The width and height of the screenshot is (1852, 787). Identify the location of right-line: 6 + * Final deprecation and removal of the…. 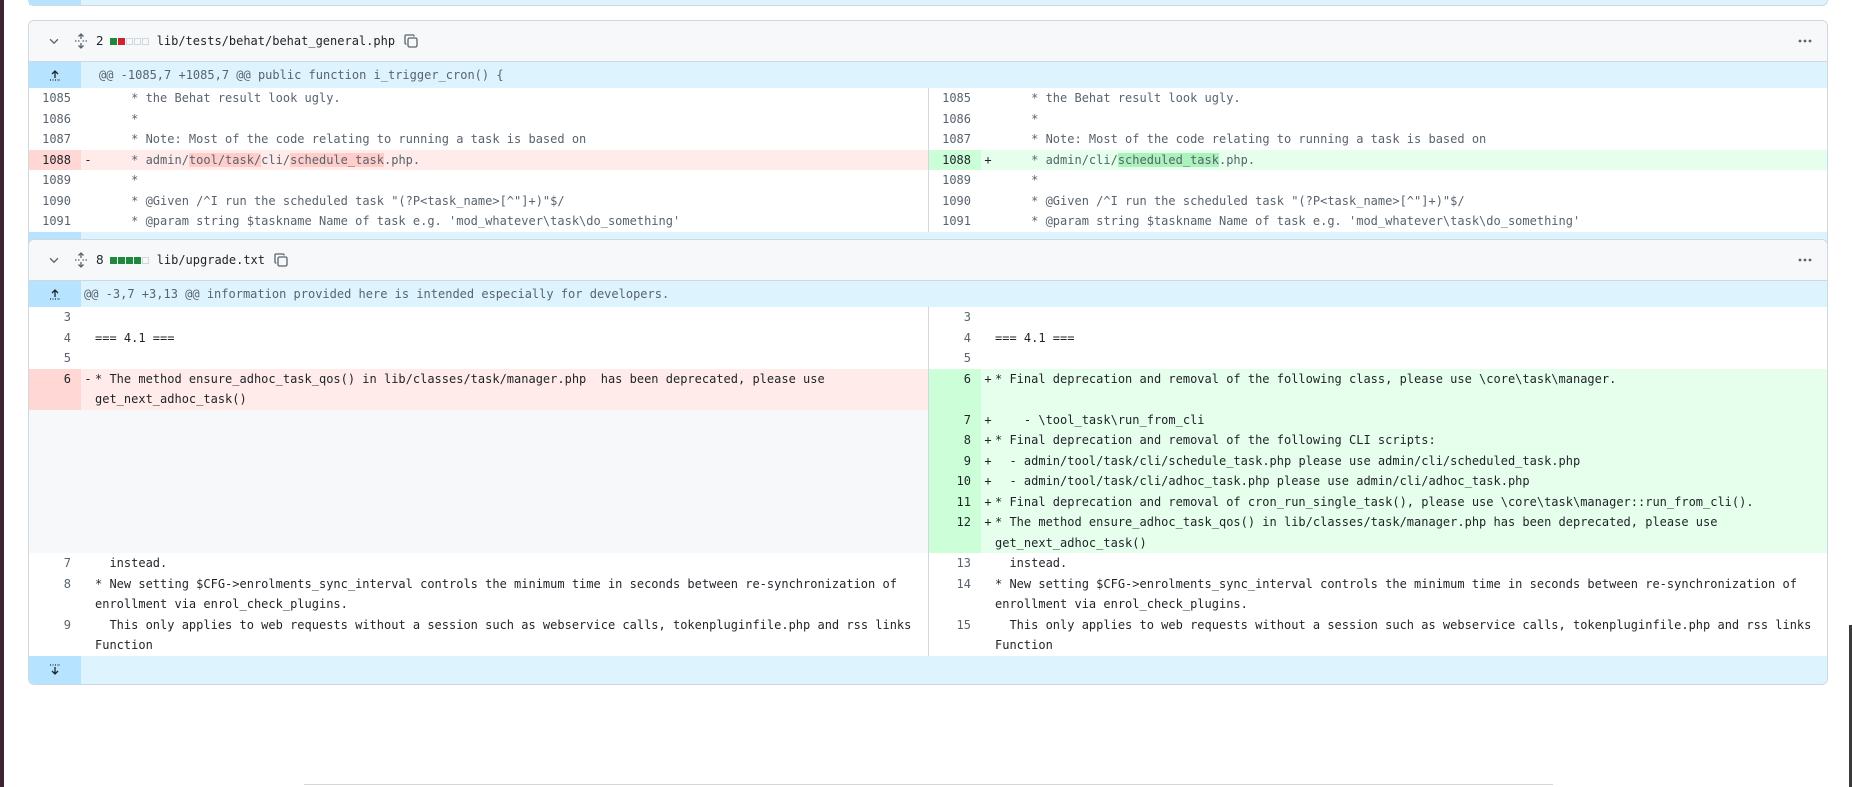
(1377, 389).